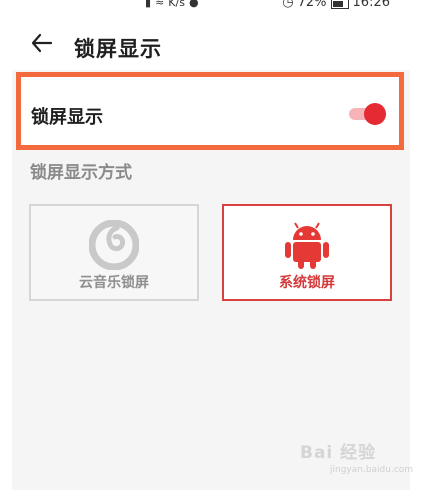  I want to click on section-title: 锁屏显示方式, so click(81, 173).